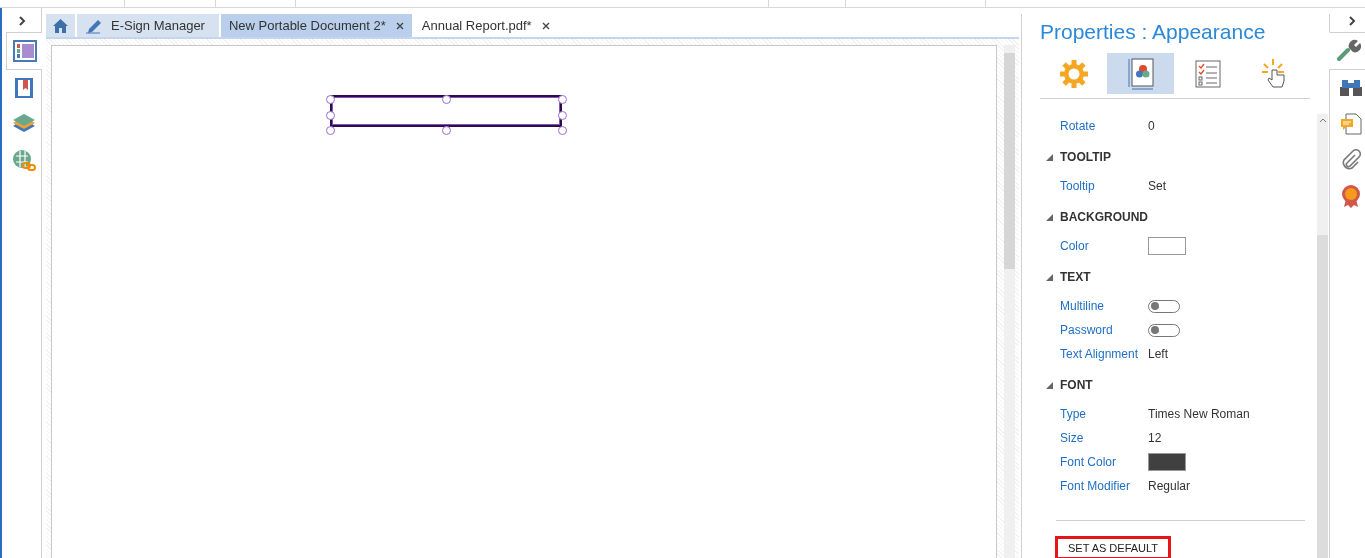 This screenshot has width=1365, height=558. I want to click on document-tab: E-Sign Manager, so click(148, 25).